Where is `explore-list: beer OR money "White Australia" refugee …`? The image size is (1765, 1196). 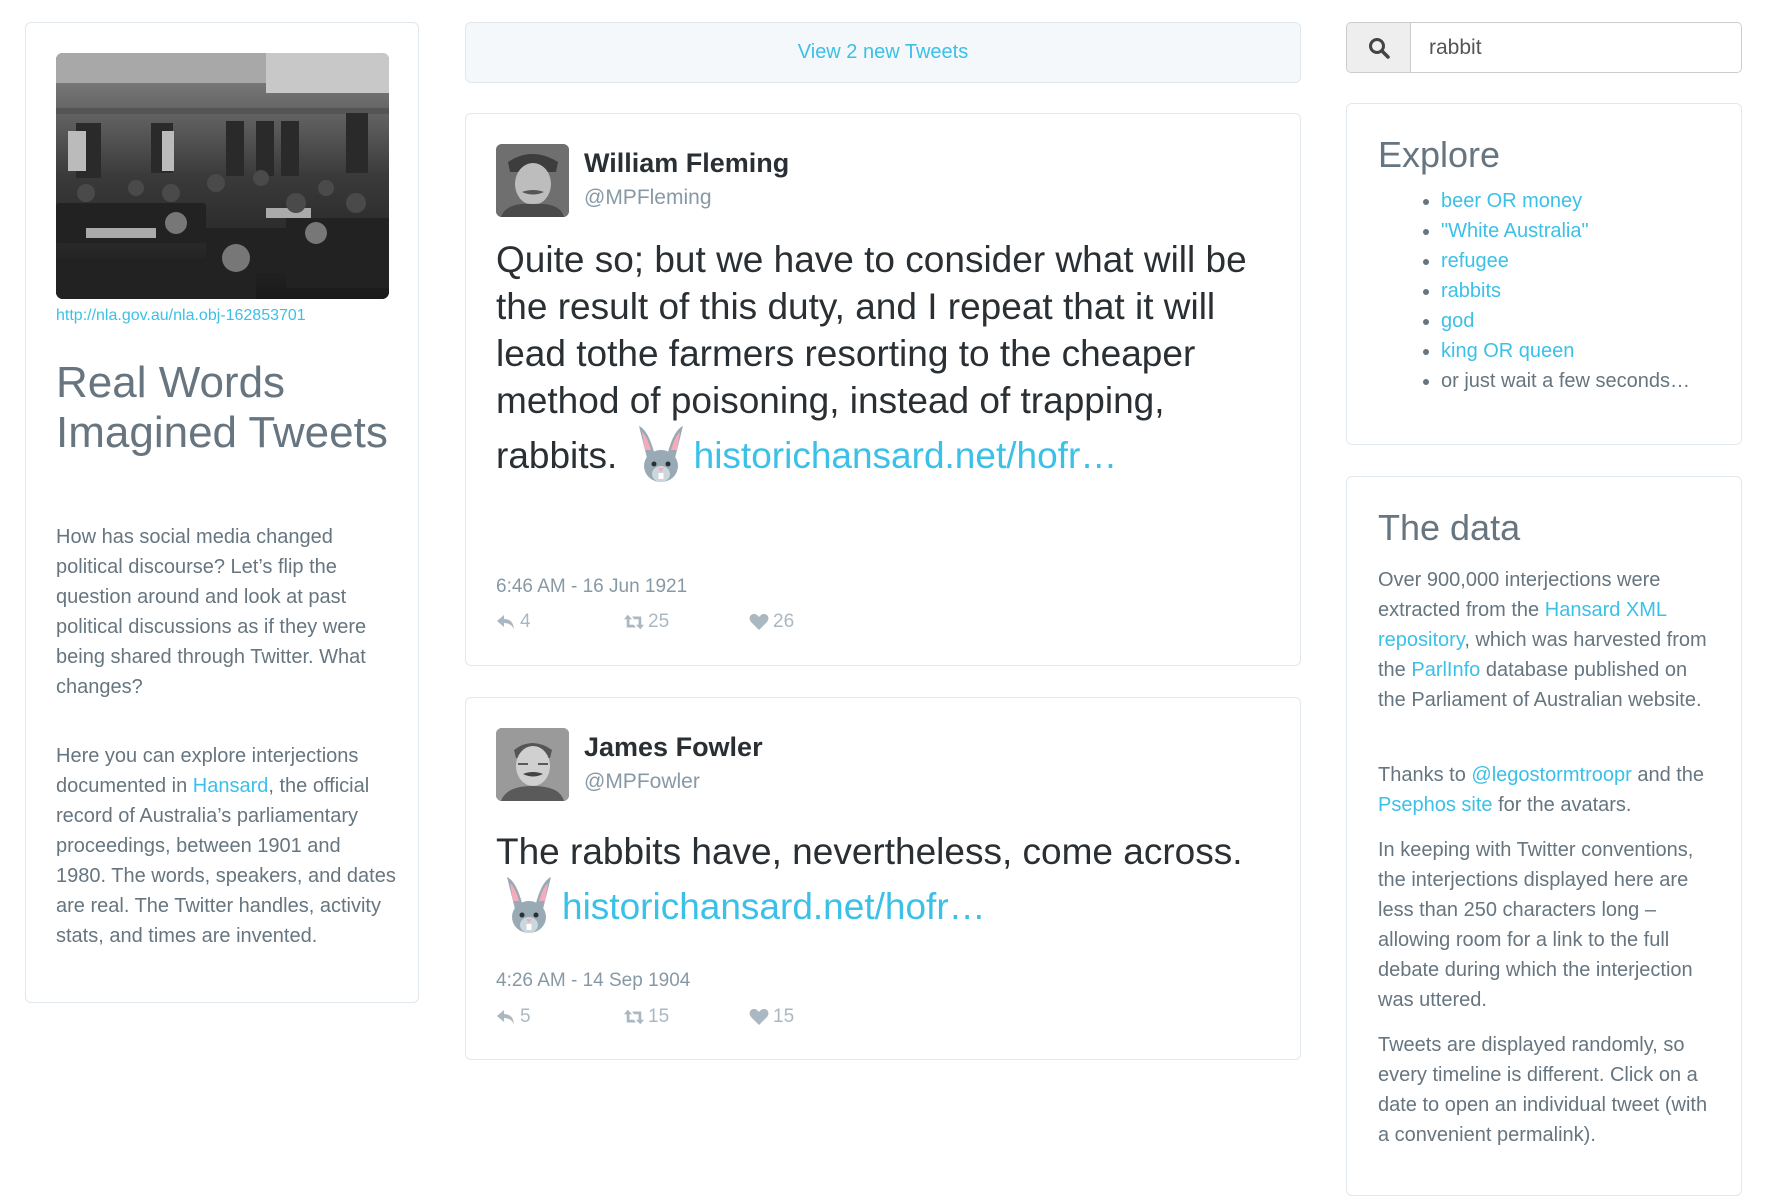
explore-list: beer OR money "White Australia" refugee … is located at coordinates (1548, 291).